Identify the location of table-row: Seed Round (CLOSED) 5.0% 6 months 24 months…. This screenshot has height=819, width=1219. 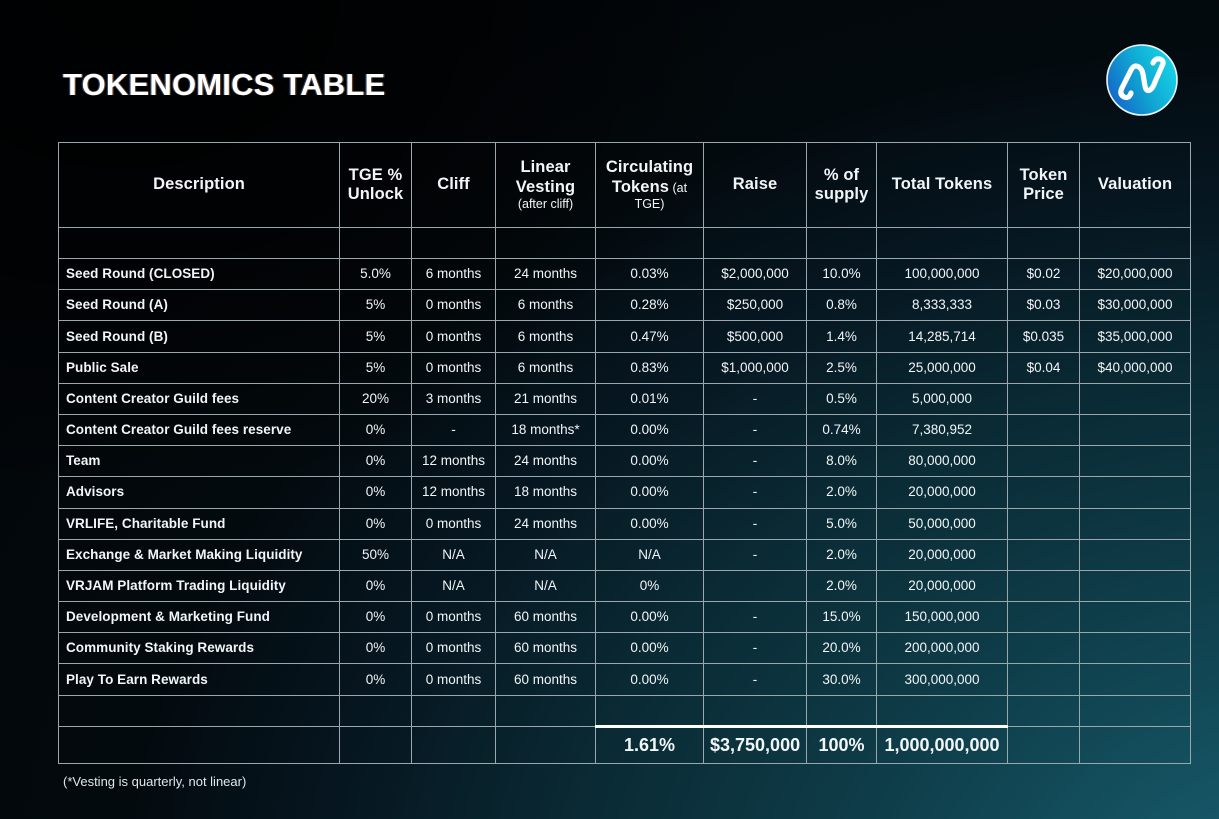
(624, 274).